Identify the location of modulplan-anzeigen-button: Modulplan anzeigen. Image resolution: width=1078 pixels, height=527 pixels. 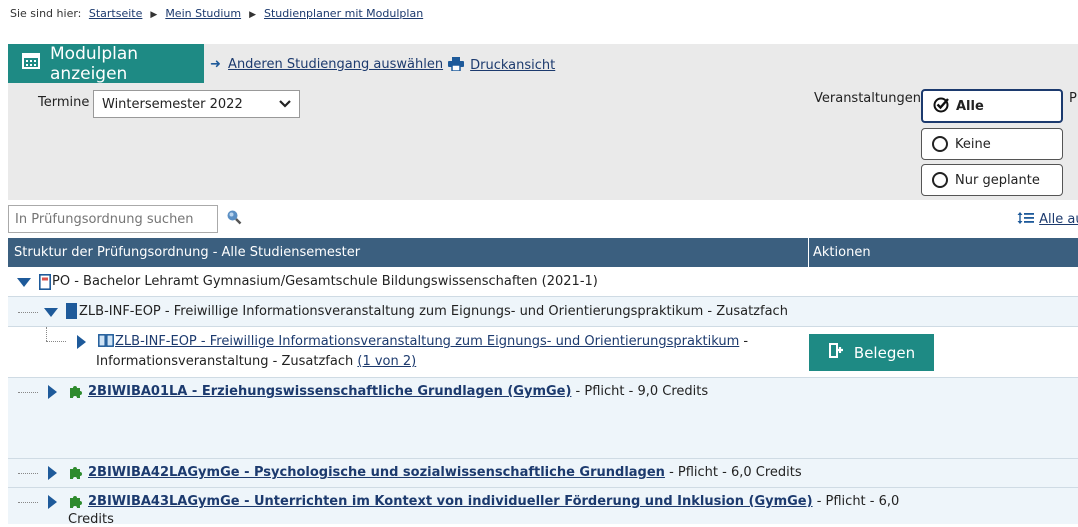
(106, 63).